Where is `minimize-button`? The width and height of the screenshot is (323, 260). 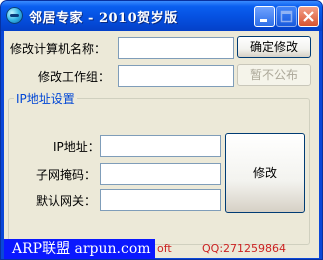 minimize-button is located at coordinates (264, 16).